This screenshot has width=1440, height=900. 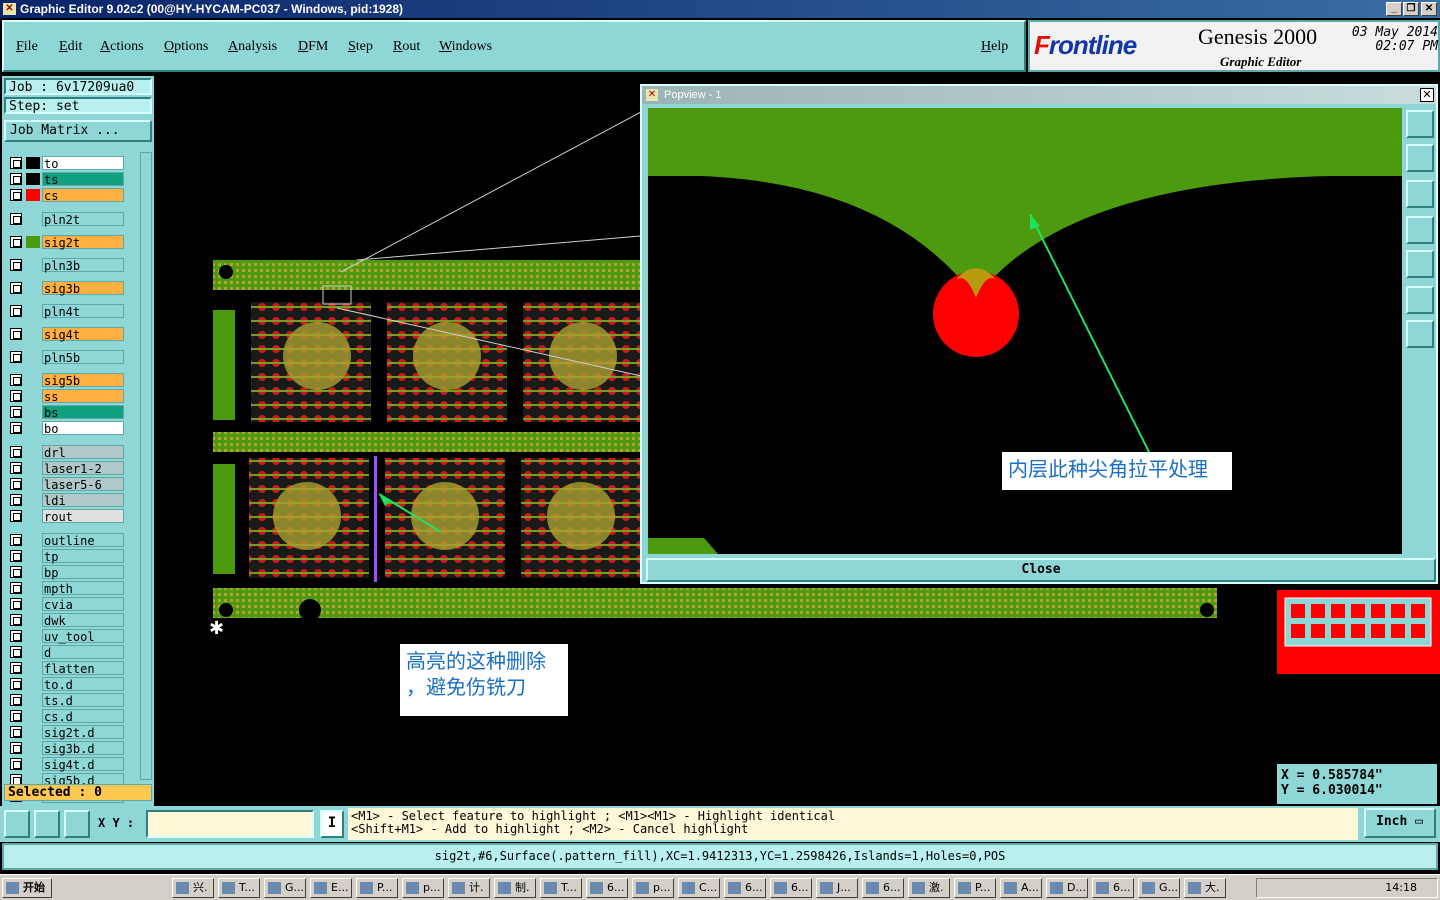 I want to click on layer-row: outline, so click(x=67, y=540).